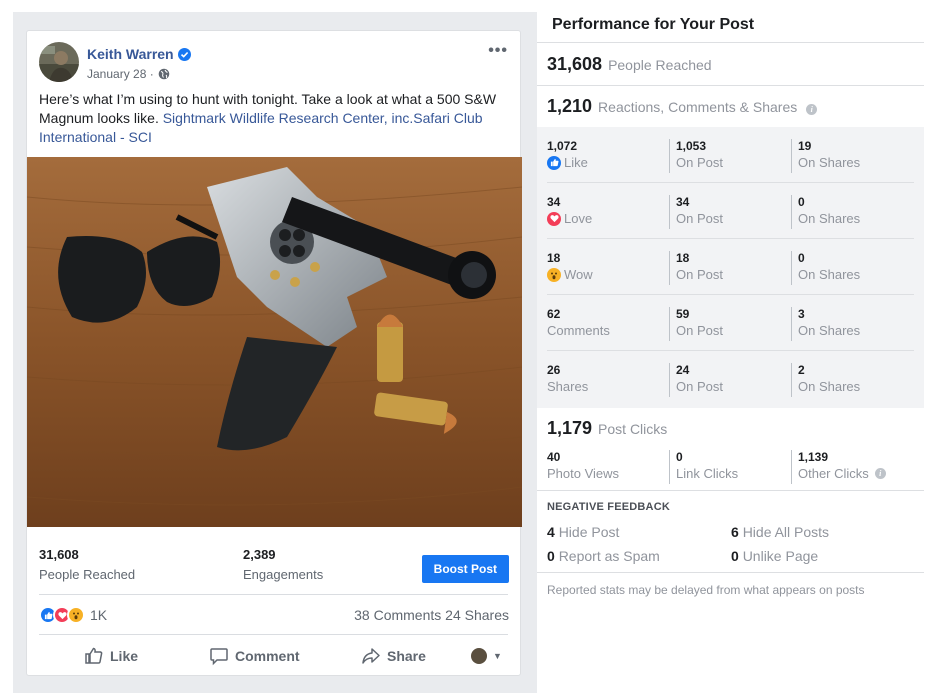 The height and width of the screenshot is (693, 927). I want to click on unlike-page-label: Unlike Page, so click(780, 556).